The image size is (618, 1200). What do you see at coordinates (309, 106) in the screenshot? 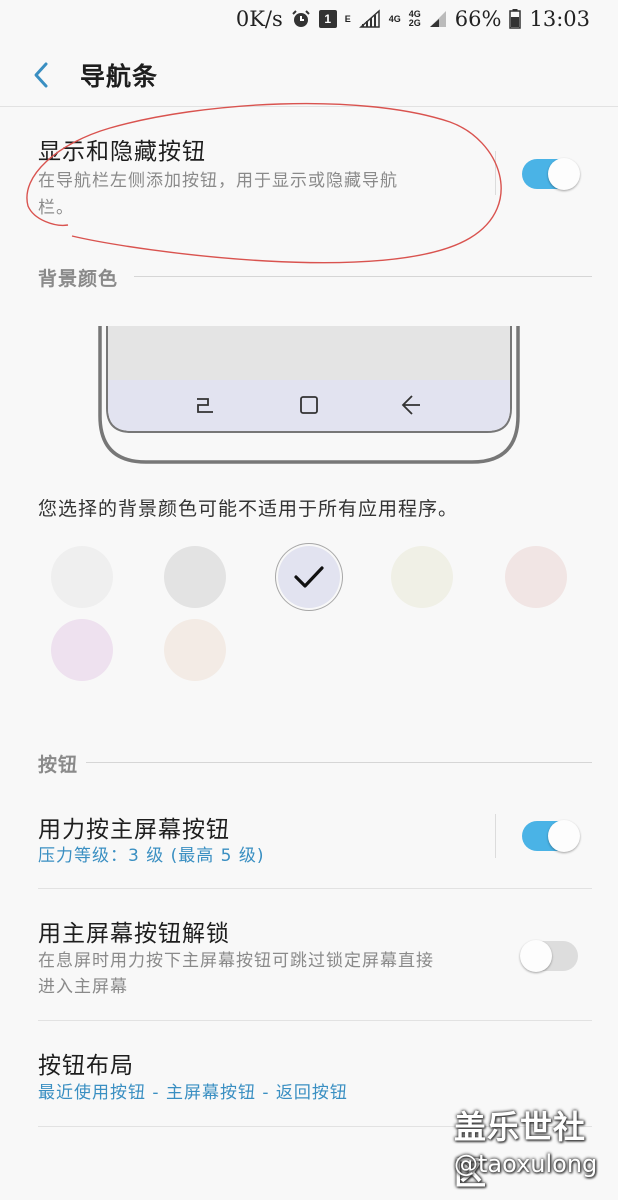
I see `header-divider` at bounding box center [309, 106].